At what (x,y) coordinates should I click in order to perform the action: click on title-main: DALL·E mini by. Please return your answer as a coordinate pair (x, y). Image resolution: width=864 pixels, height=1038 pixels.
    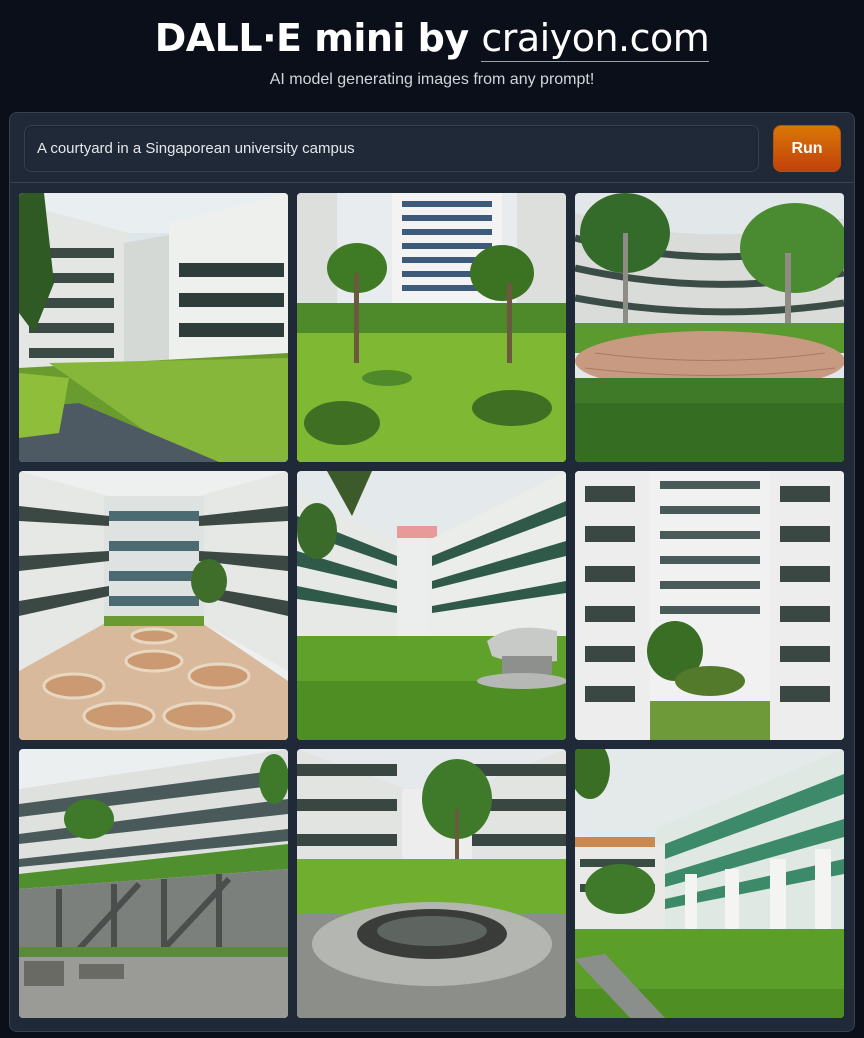
    Looking at the image, I should click on (318, 38).